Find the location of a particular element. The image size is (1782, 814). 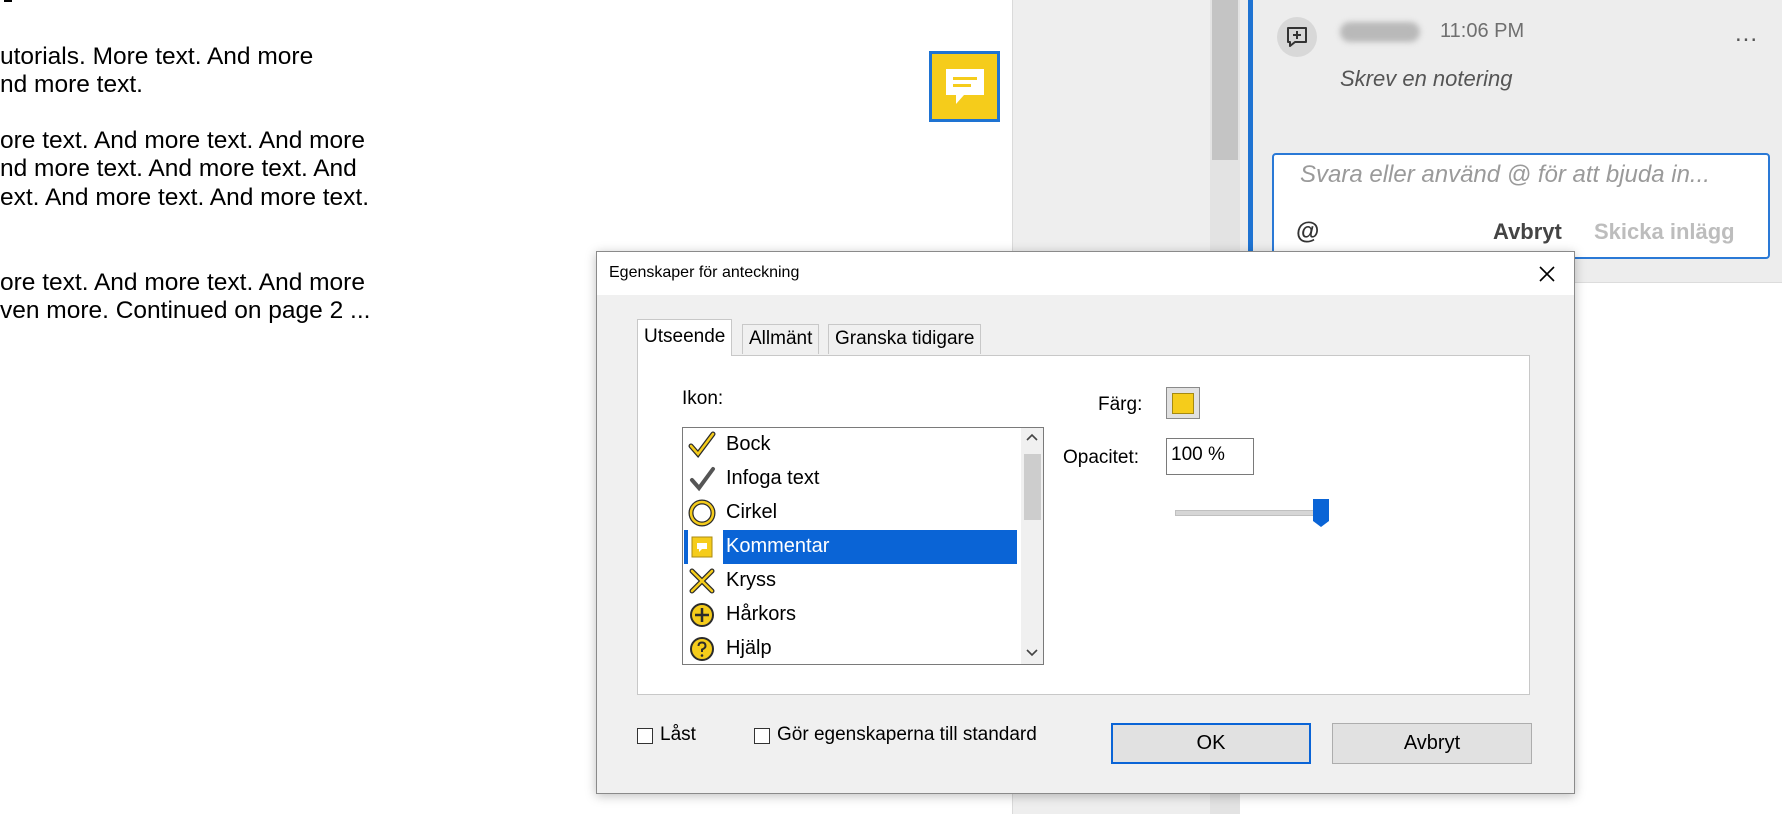

opacity-label: Opacitet: is located at coordinates (1101, 457).